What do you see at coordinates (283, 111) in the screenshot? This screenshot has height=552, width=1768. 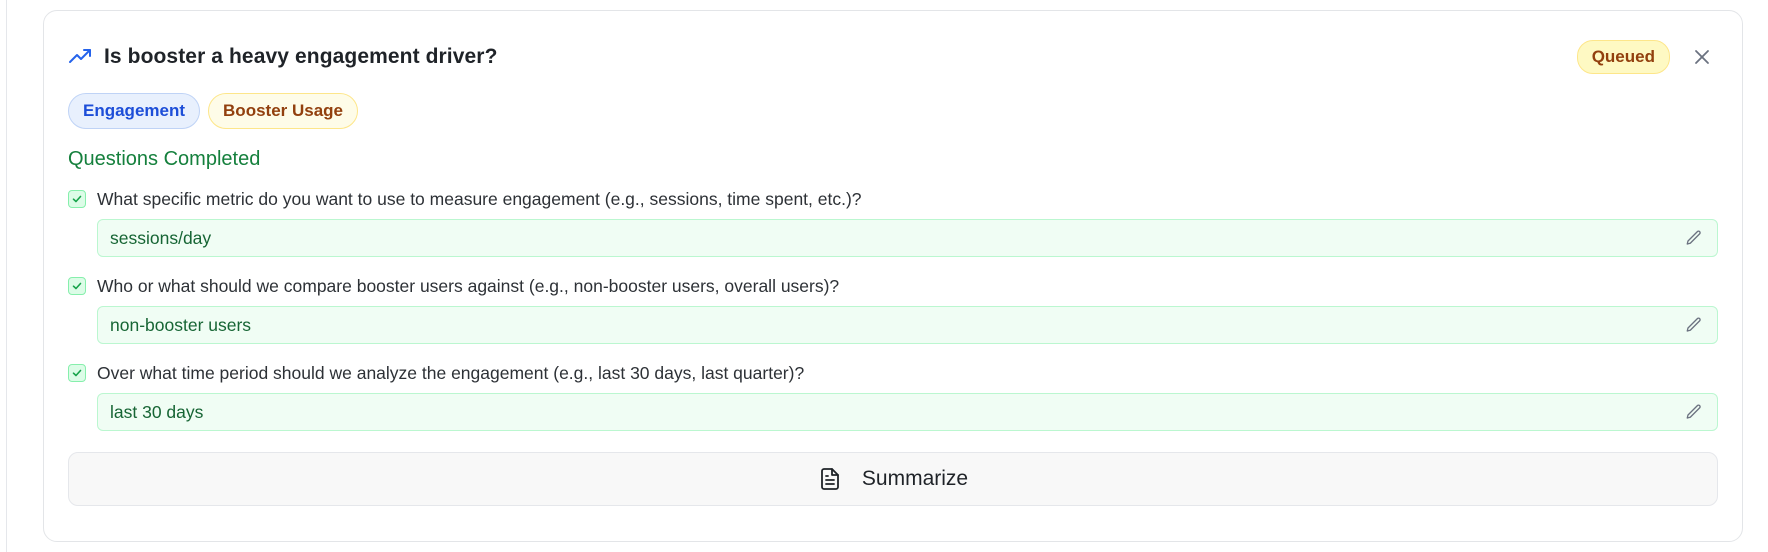 I see `tag-booster-usage: Booster Usage` at bounding box center [283, 111].